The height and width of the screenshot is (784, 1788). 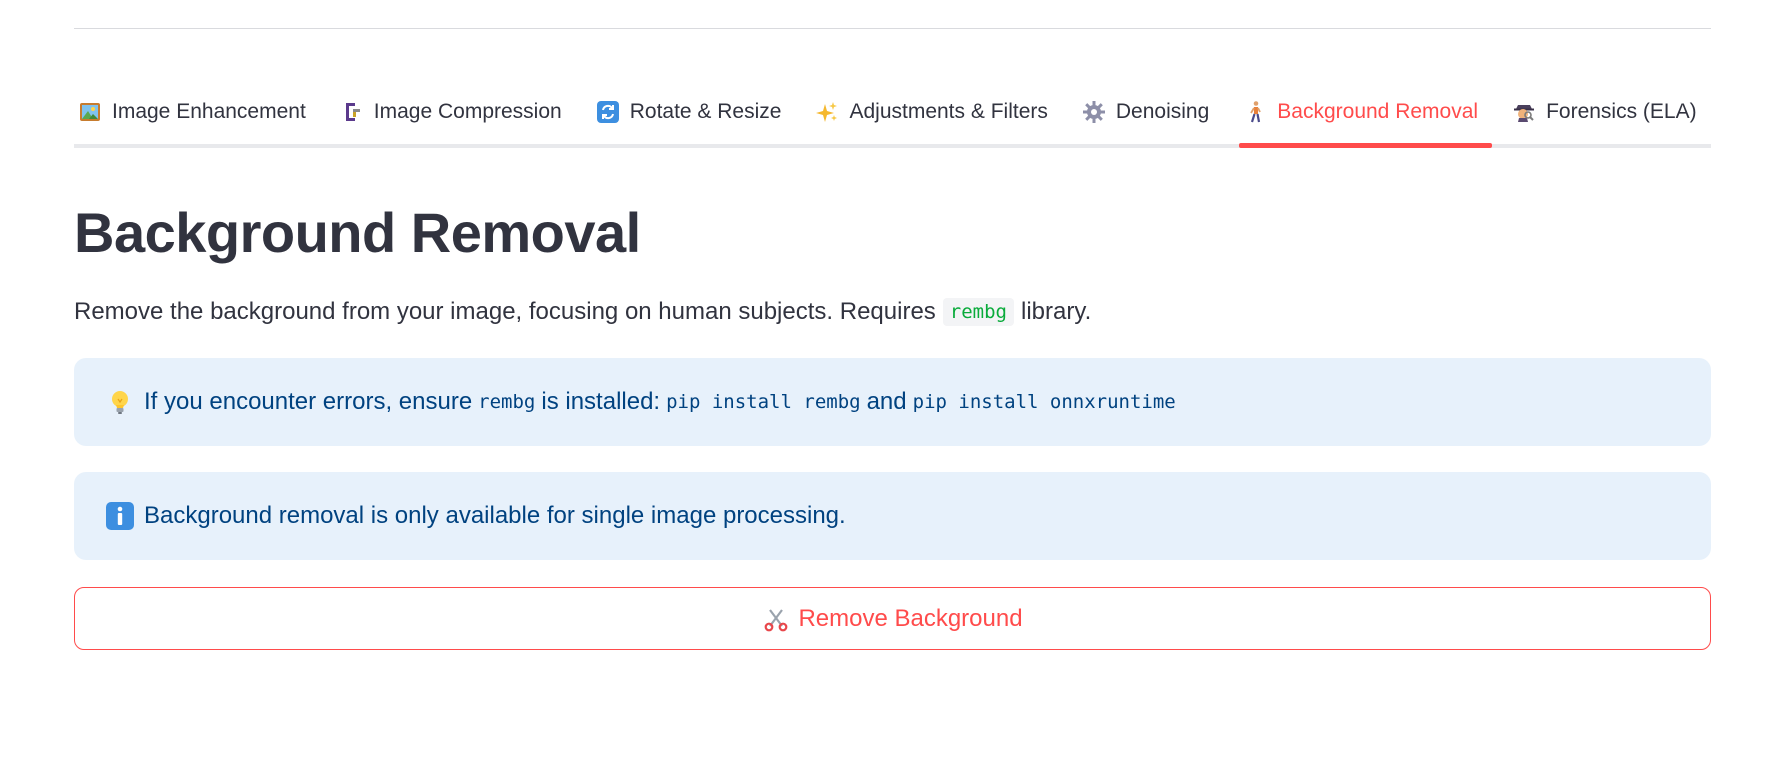 I want to click on sparkles-icon, so click(x=827, y=112).